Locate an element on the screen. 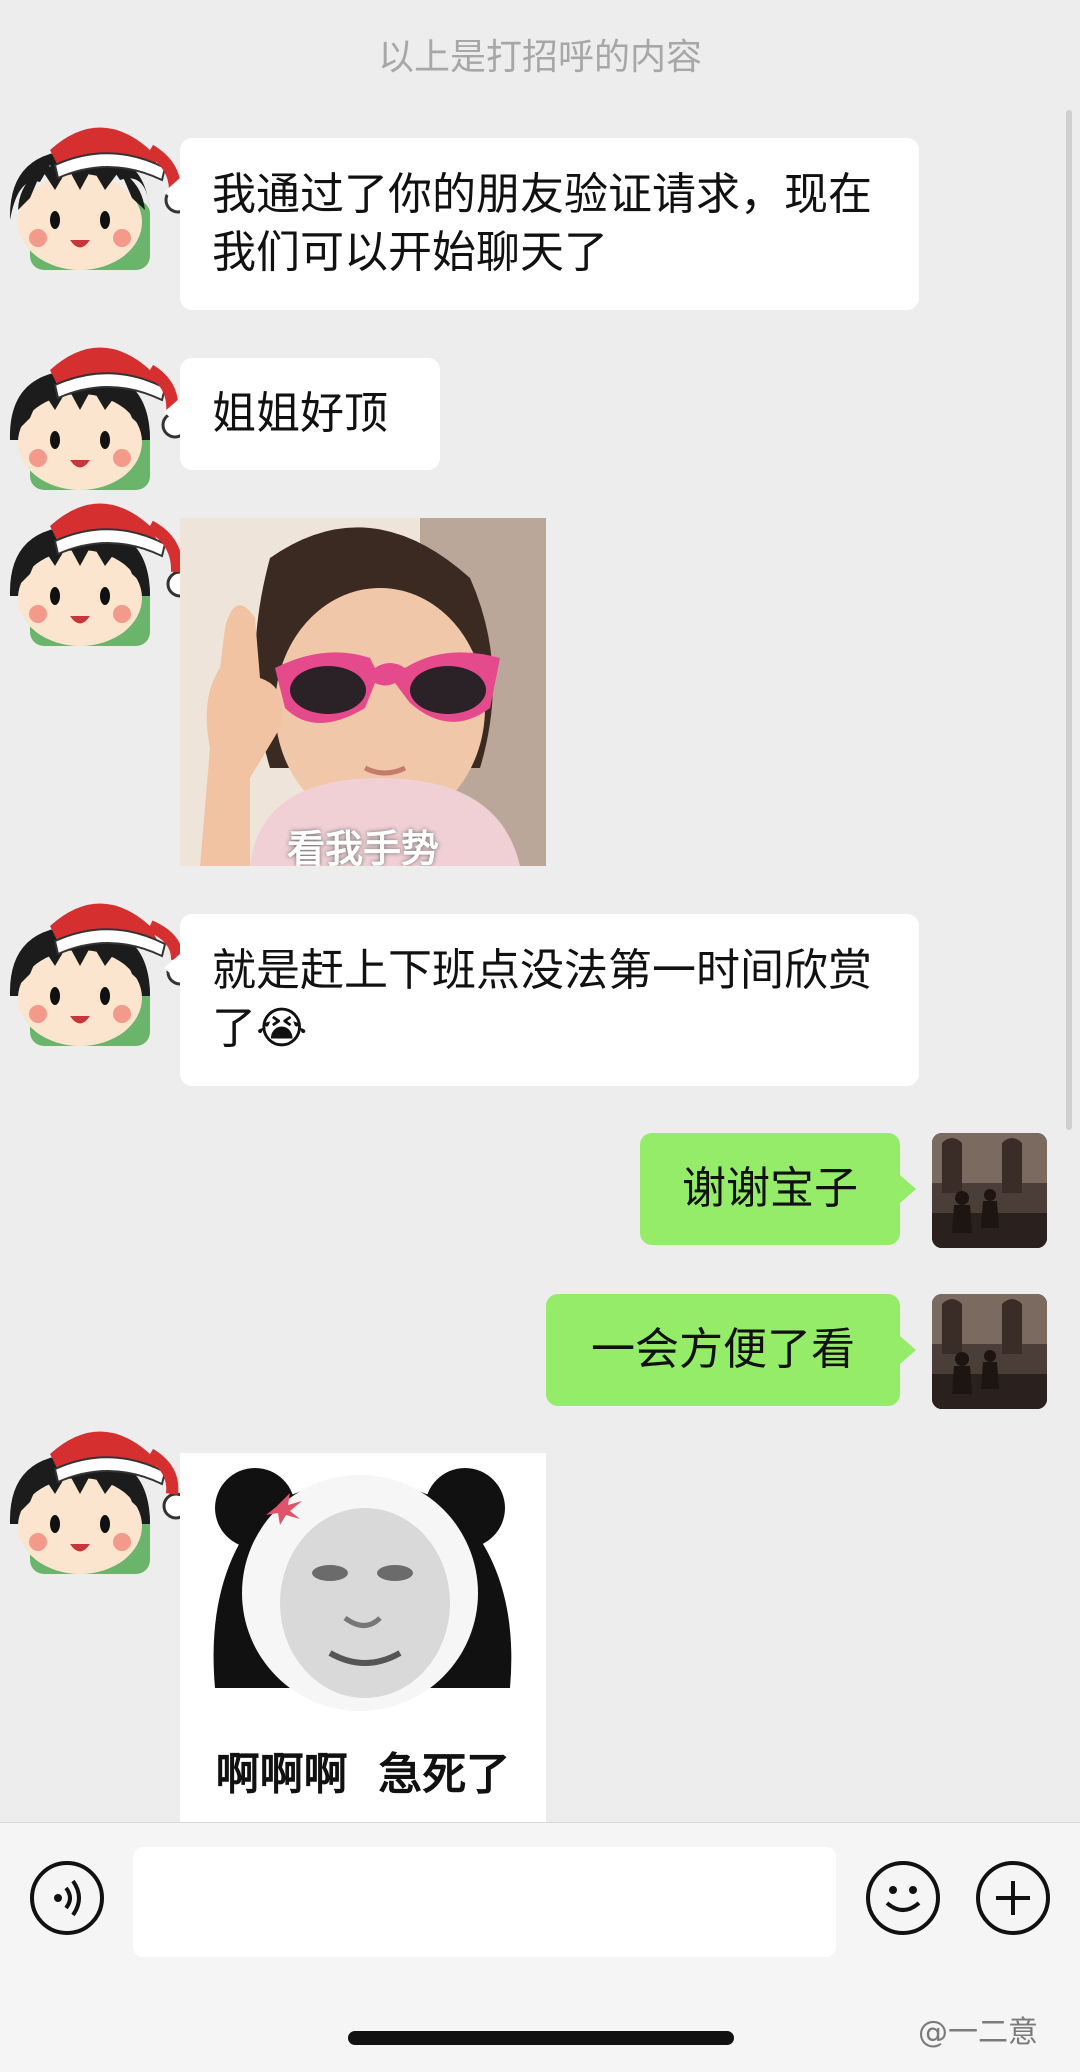 Image resolution: width=1080 pixels, height=2072 pixels. home-indicator is located at coordinates (541, 2038).